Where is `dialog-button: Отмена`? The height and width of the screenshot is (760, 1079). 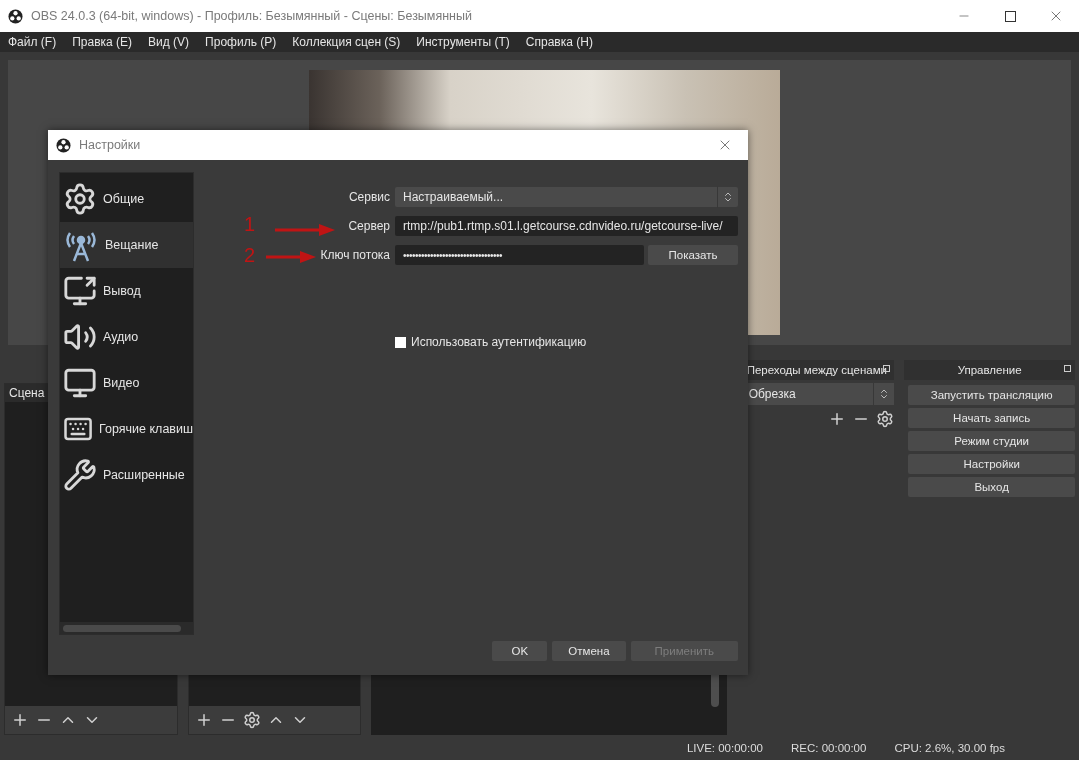
dialog-button: Отмена is located at coordinates (589, 651).